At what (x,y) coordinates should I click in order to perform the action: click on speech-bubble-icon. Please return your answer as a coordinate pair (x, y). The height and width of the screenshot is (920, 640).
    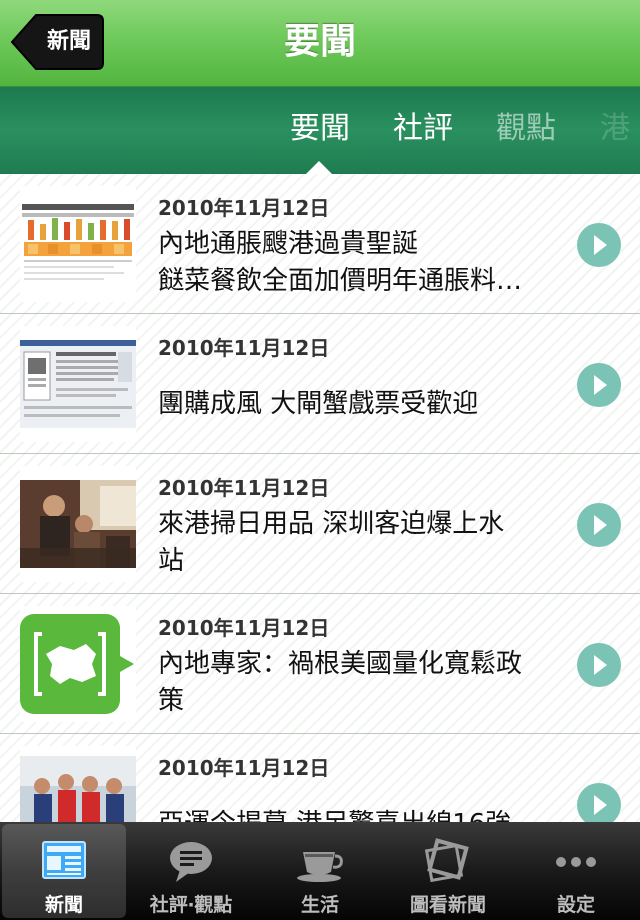
    Looking at the image, I should click on (191, 862).